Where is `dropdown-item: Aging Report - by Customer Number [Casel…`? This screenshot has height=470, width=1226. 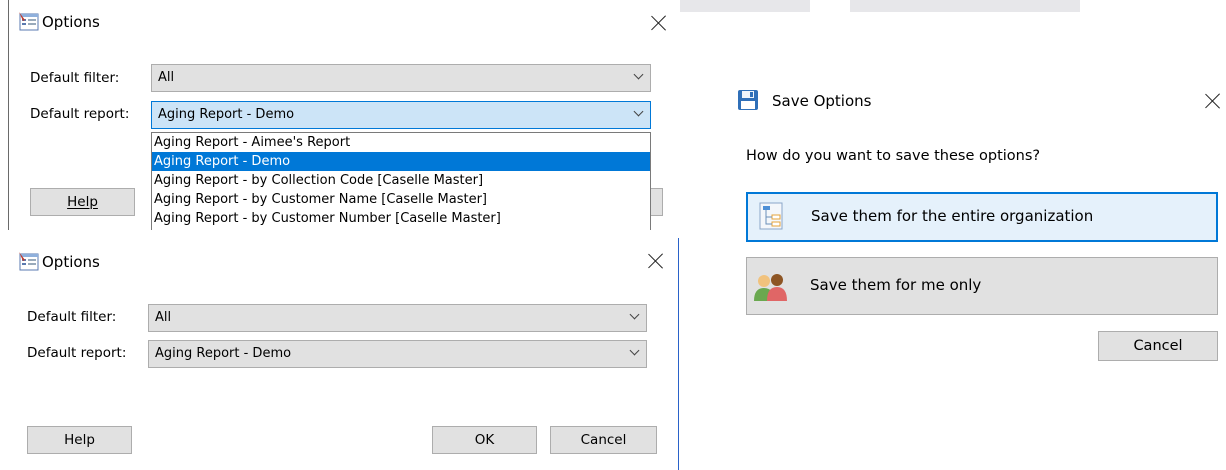
dropdown-item: Aging Report - by Customer Number [Casel… is located at coordinates (401, 218).